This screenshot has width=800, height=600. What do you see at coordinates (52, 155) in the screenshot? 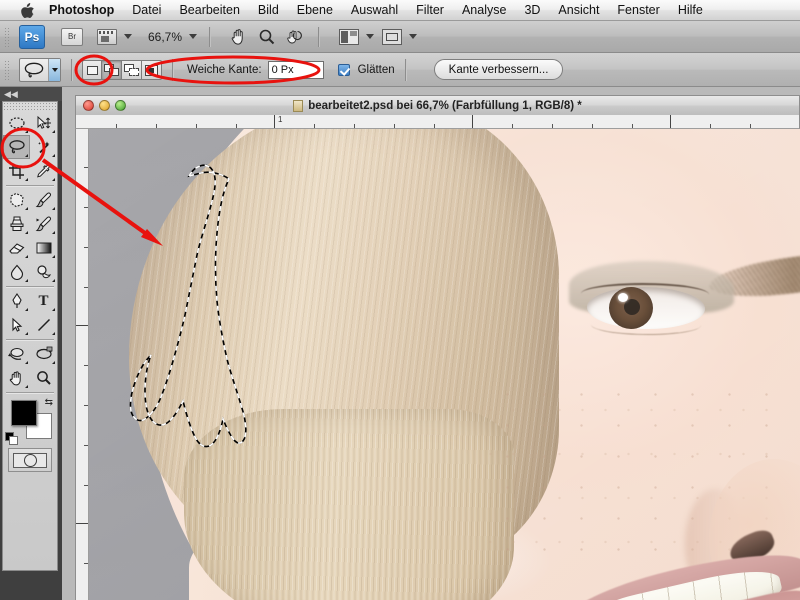
I see `magic-wand-tool-submenu-icon` at bounding box center [52, 155].